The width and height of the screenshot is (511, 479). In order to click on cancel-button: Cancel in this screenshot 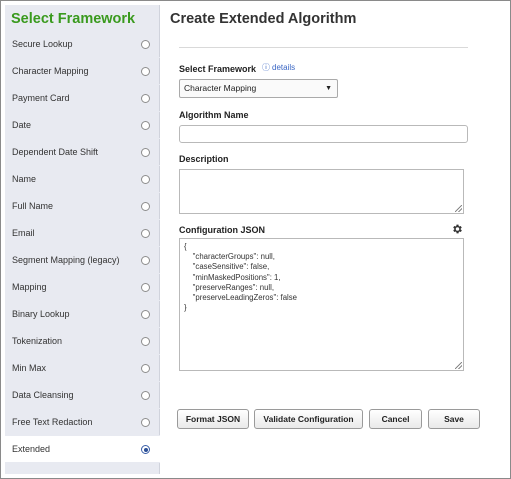, I will do `click(395, 419)`.